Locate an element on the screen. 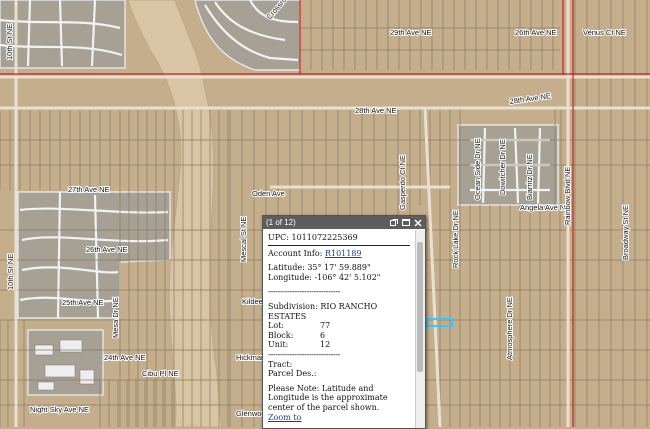 The image size is (650, 429). zoom-to-link: Zoom to is located at coordinates (284, 417).